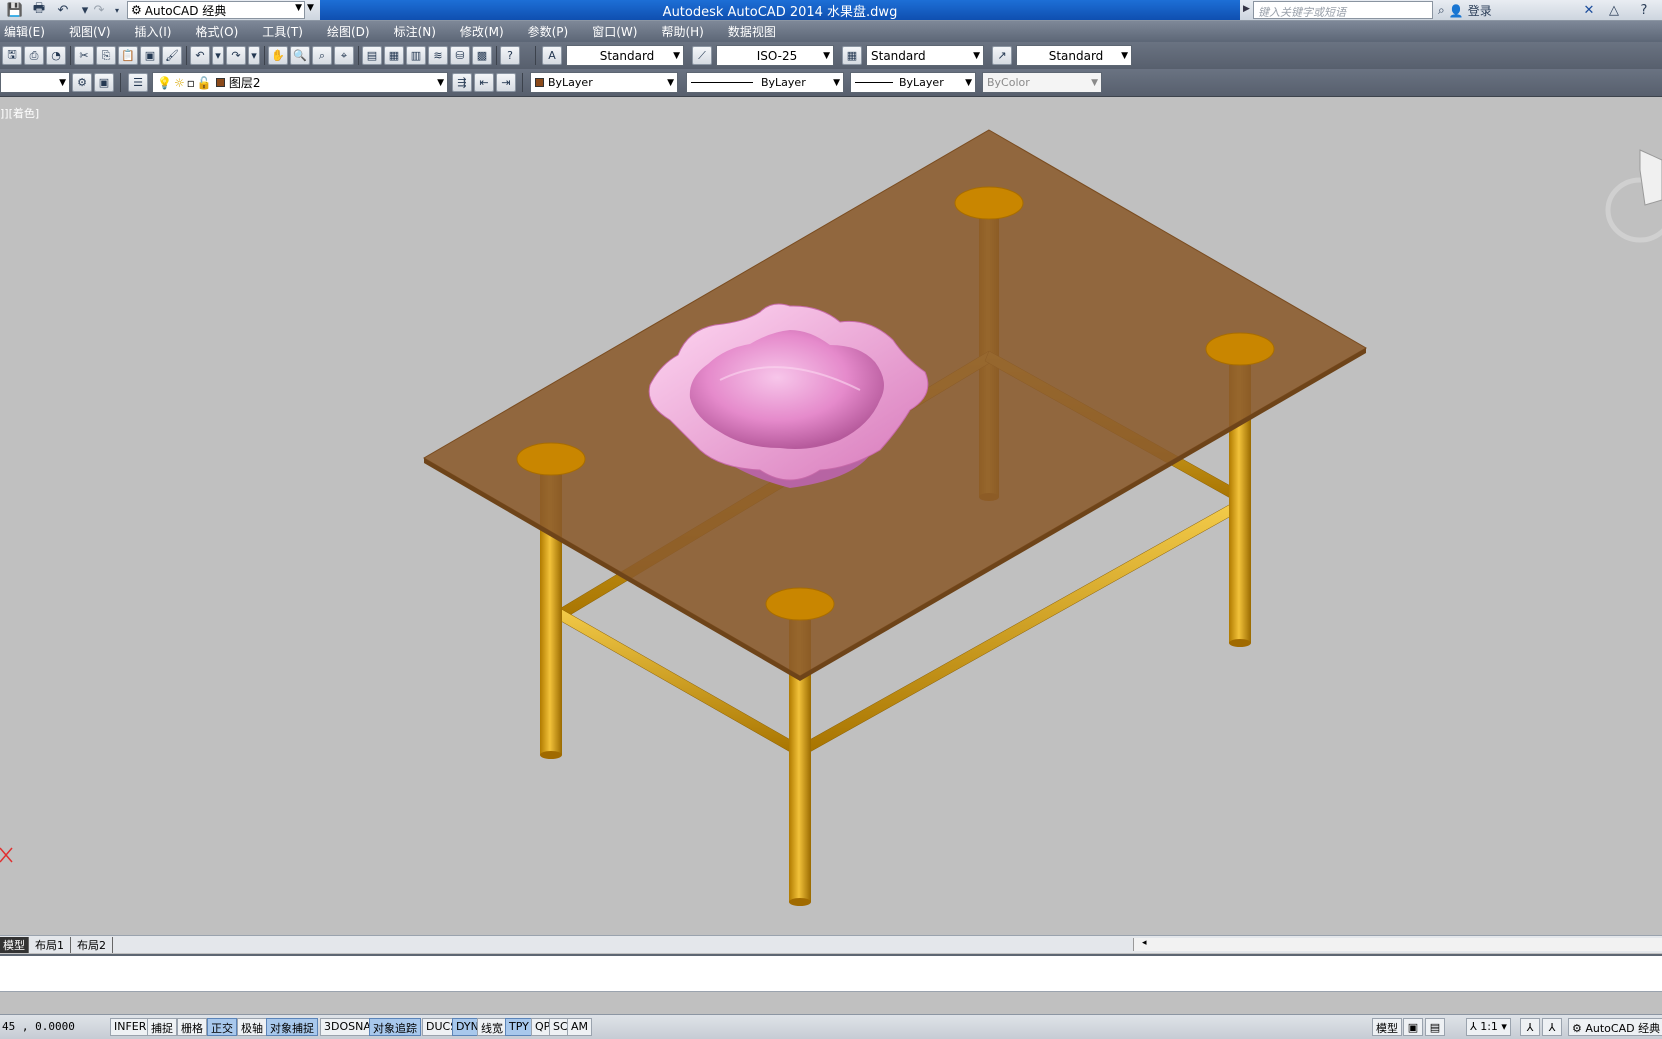 This screenshot has width=1662, height=1039. What do you see at coordinates (138, 82) in the screenshot?
I see `layer-properties-icon: ☰` at bounding box center [138, 82].